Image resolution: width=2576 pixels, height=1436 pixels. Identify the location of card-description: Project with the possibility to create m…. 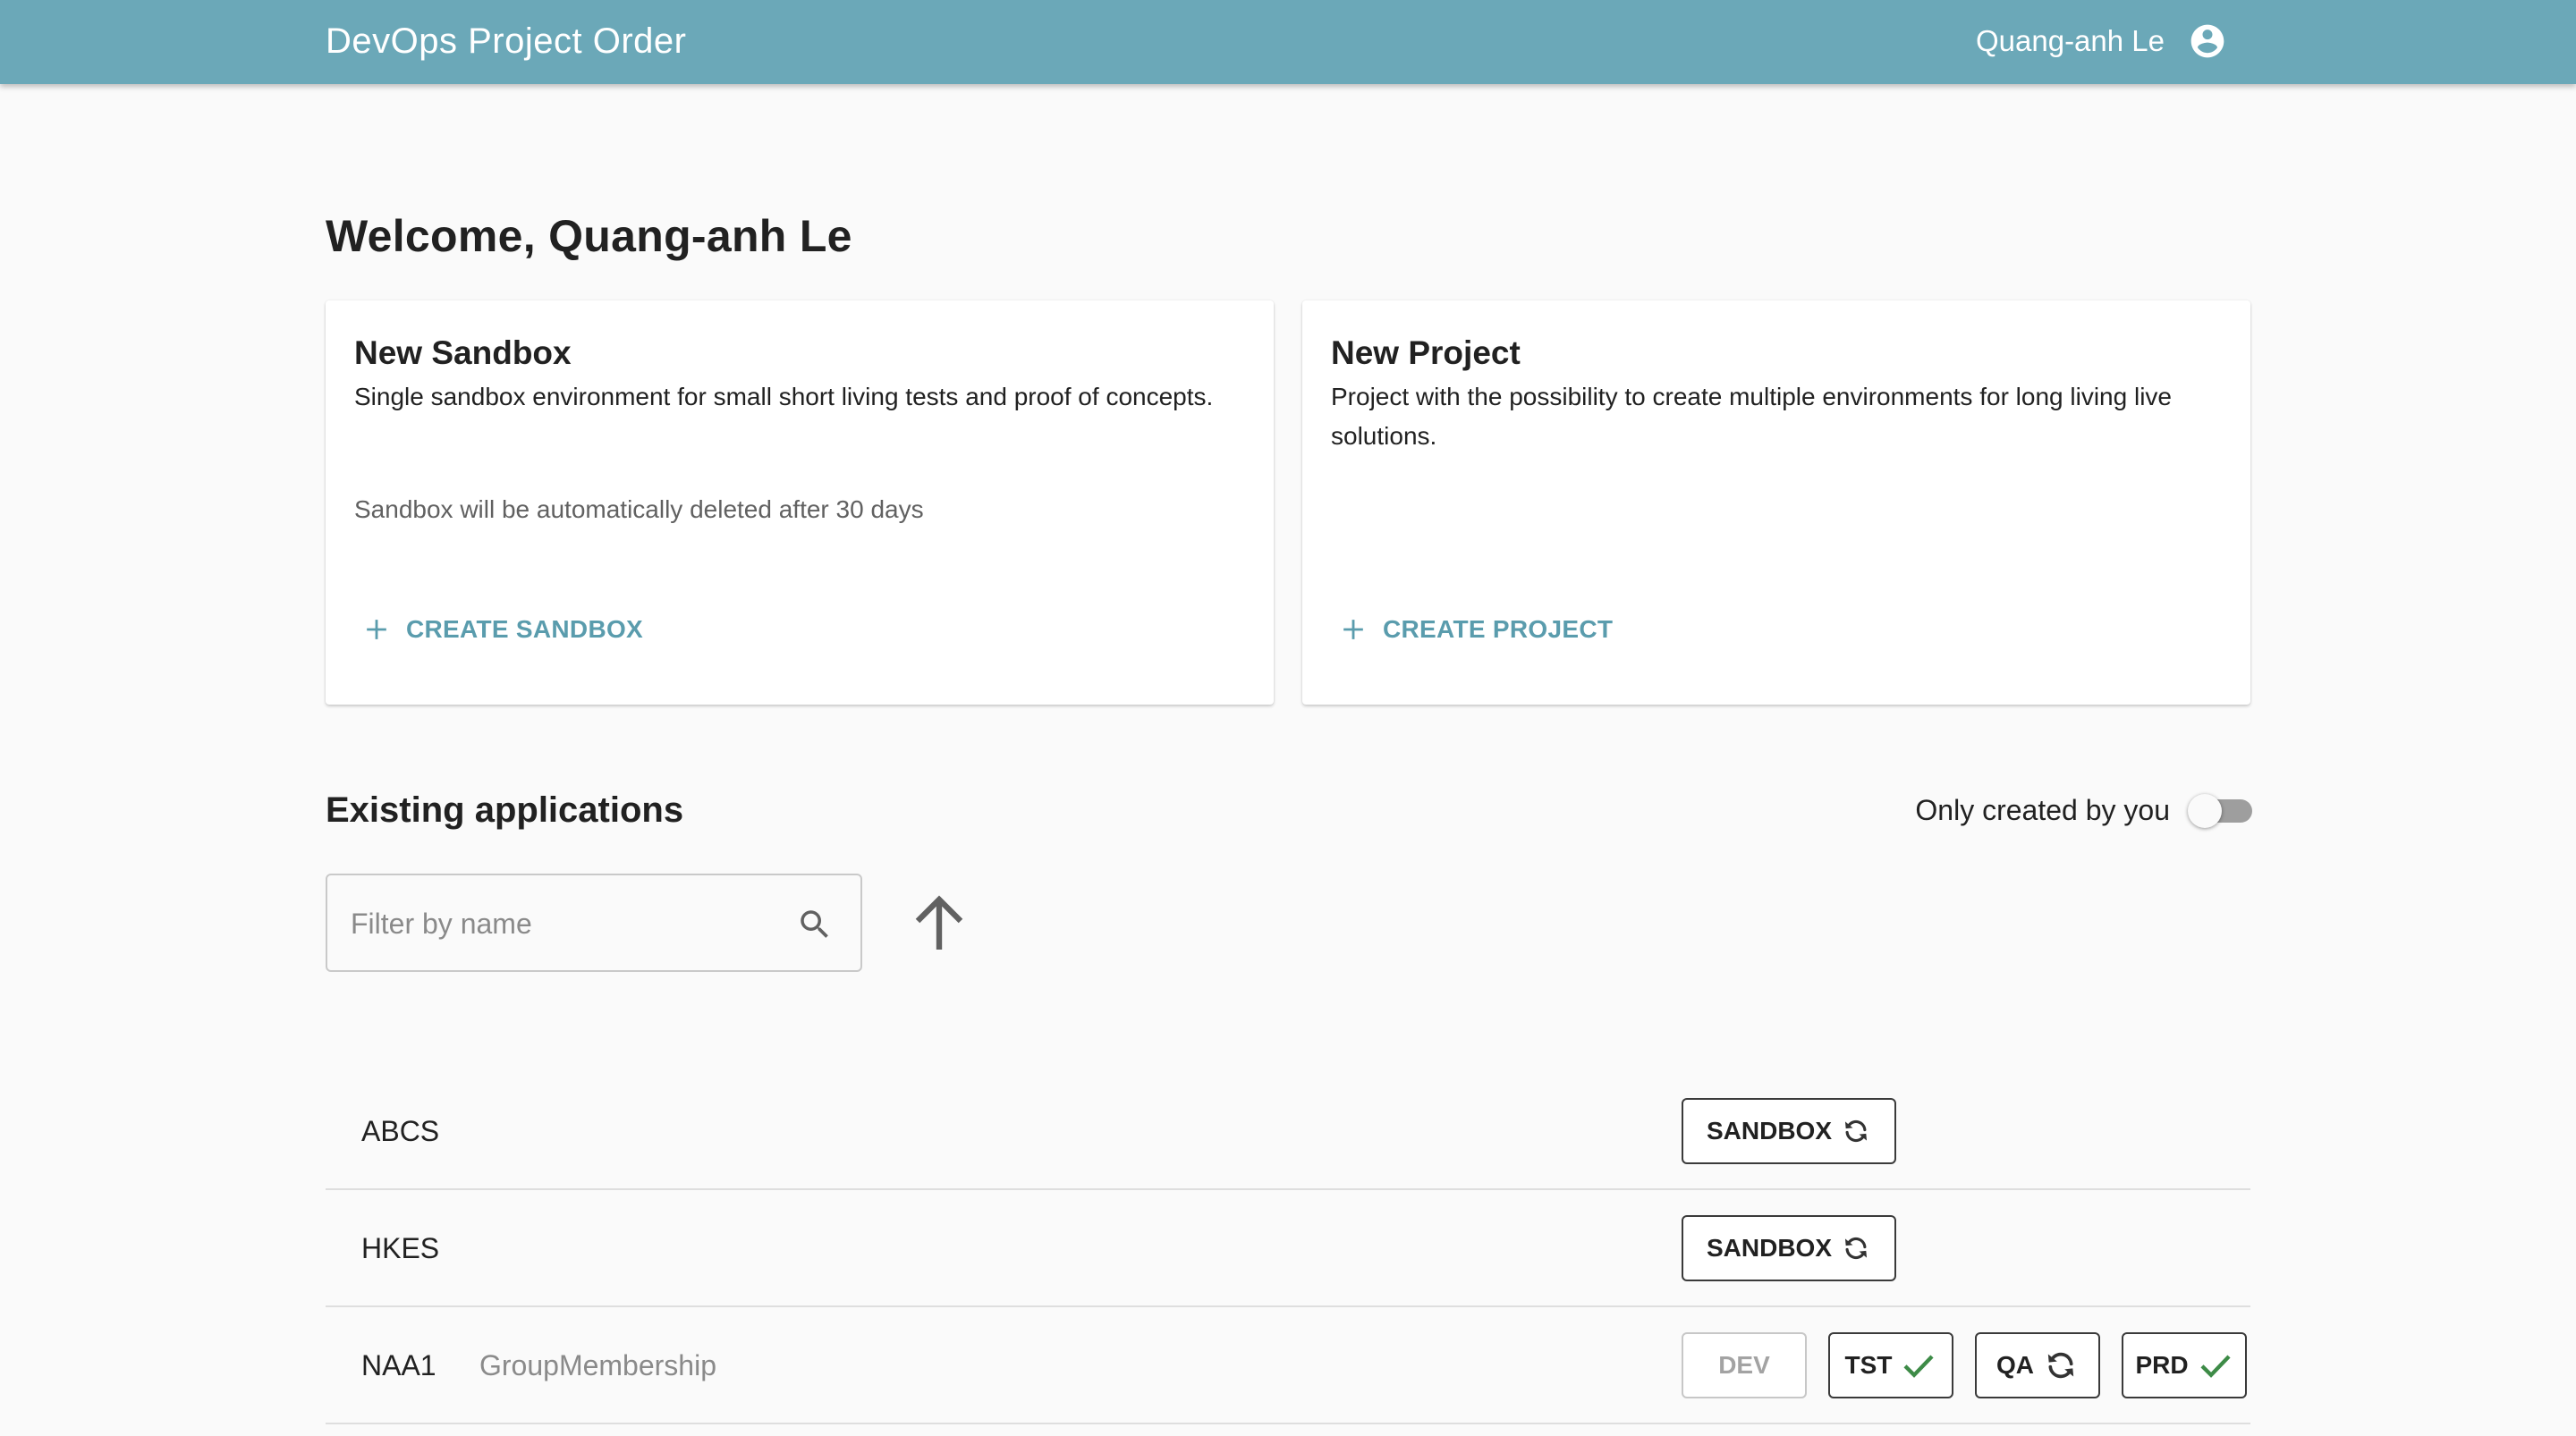
(1751, 416).